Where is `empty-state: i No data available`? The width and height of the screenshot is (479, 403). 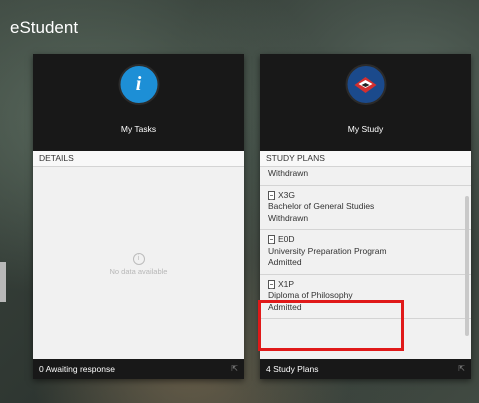
empty-state: i No data available is located at coordinates (138, 264).